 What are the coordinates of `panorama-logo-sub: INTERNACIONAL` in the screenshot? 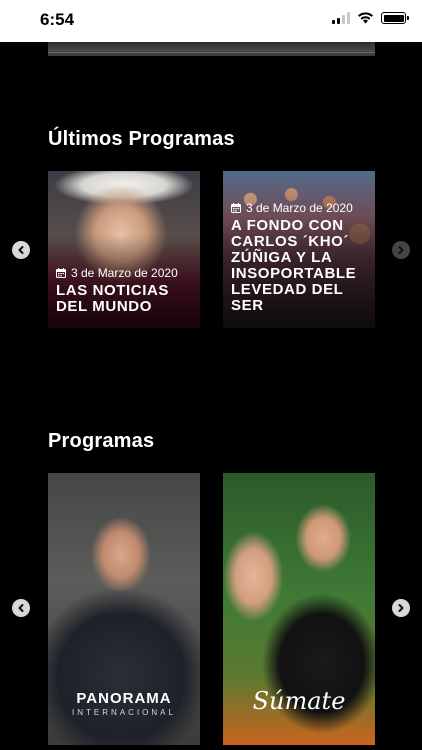 It's located at (124, 712).